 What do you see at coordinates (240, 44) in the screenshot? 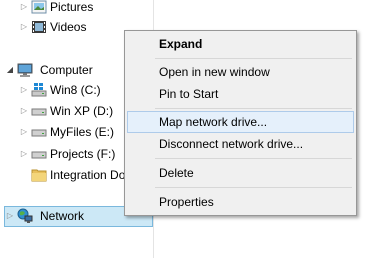
I see `menu-item-expand: Expand` at bounding box center [240, 44].